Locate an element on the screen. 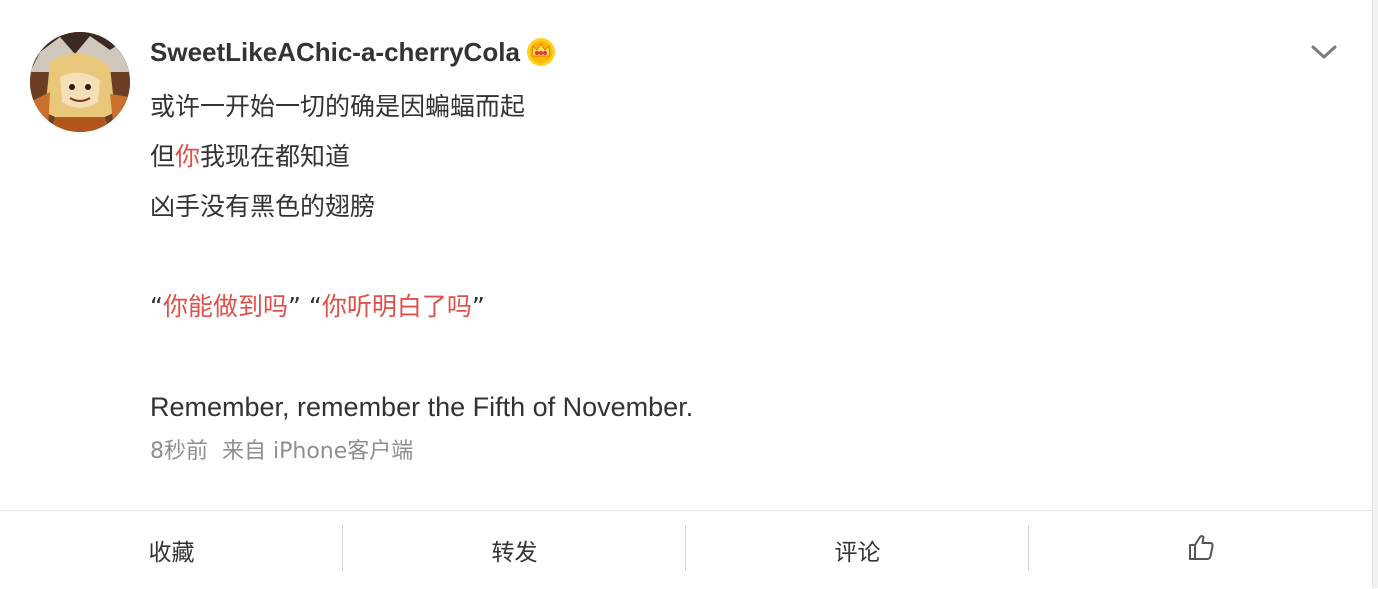 Image resolution: width=1378 pixels, height=589 pixels. repost-button: 转发 is located at coordinates (514, 550).